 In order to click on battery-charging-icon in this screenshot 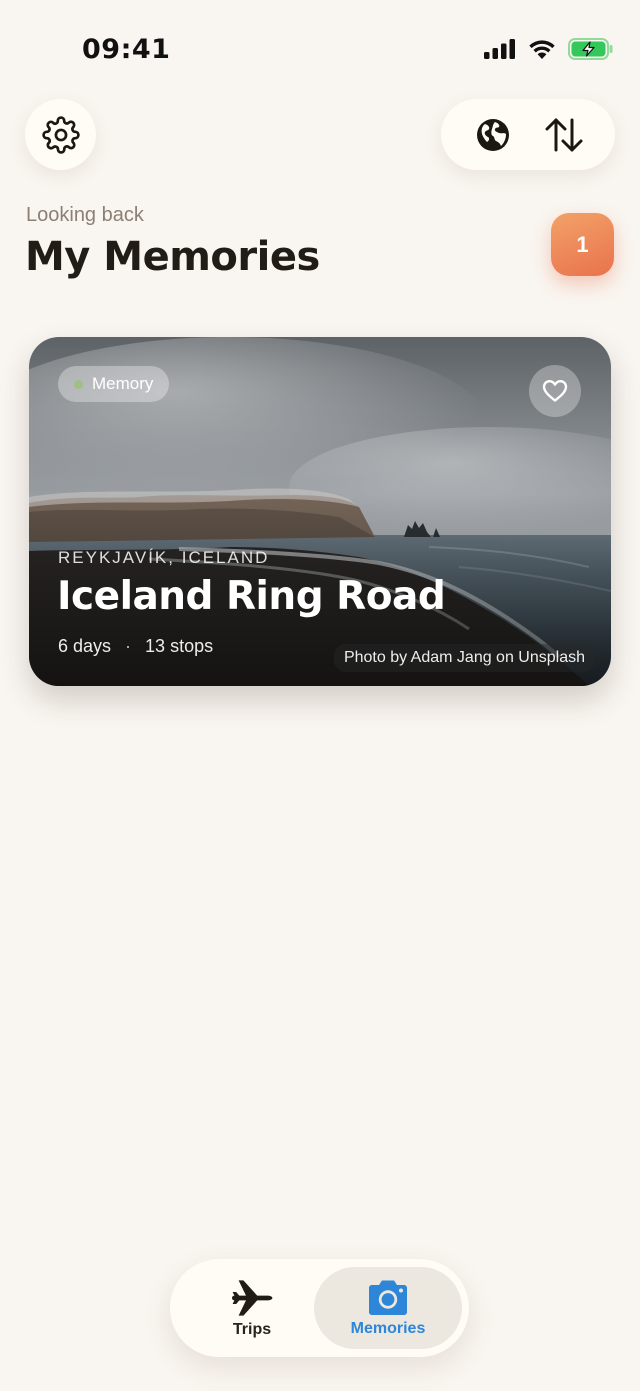, I will do `click(590, 49)`.